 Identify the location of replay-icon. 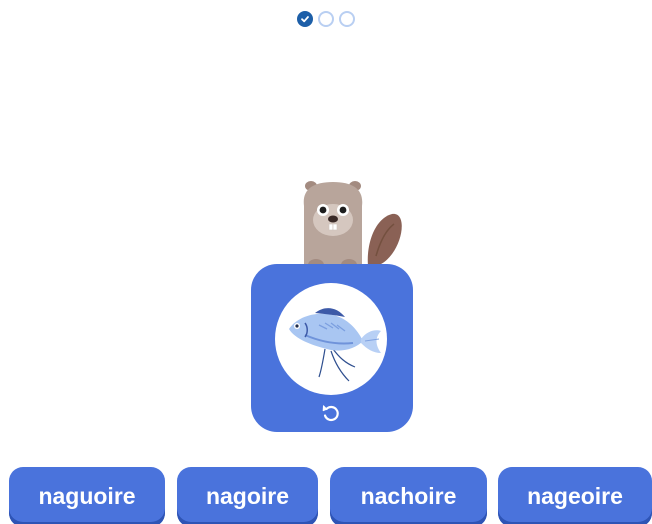
(331, 413).